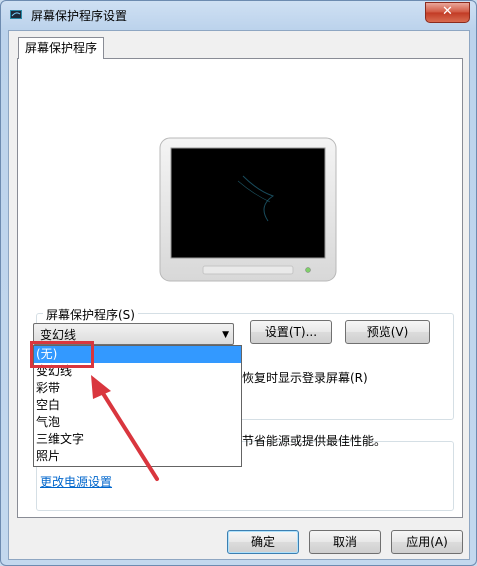  What do you see at coordinates (314, 441) in the screenshot?
I see `power-description: 节省能源或提供最佳性能。` at bounding box center [314, 441].